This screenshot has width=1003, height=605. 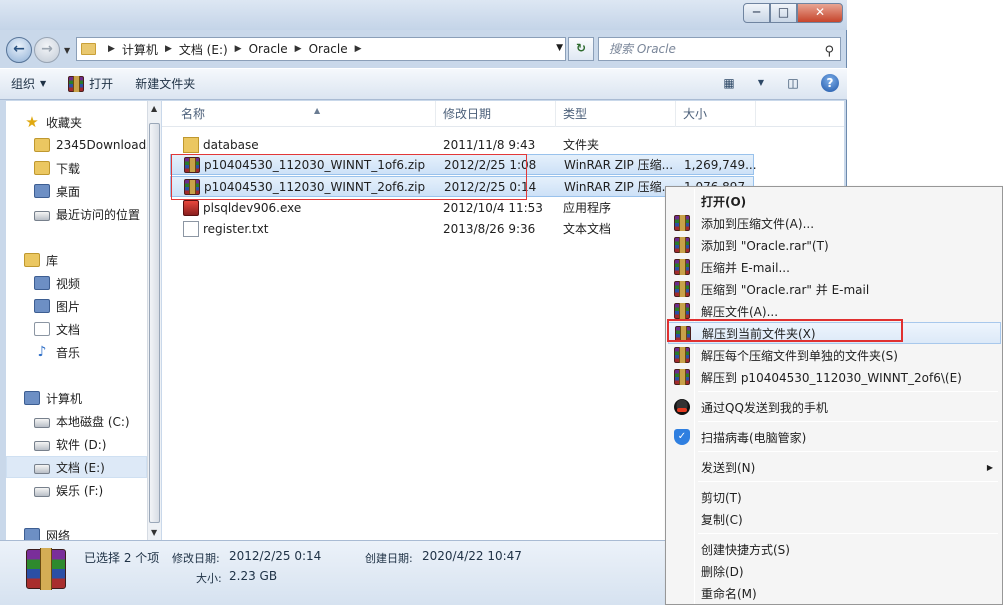 I want to click on forward-button: →, so click(x=47, y=50).